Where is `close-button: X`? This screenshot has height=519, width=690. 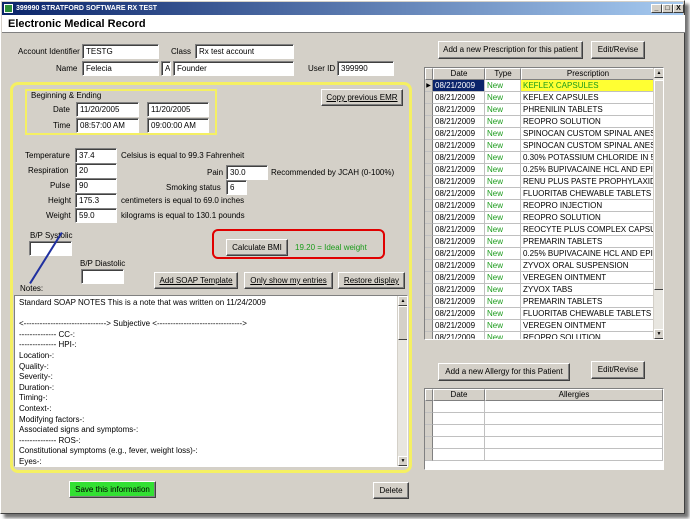
close-button: X is located at coordinates (678, 8).